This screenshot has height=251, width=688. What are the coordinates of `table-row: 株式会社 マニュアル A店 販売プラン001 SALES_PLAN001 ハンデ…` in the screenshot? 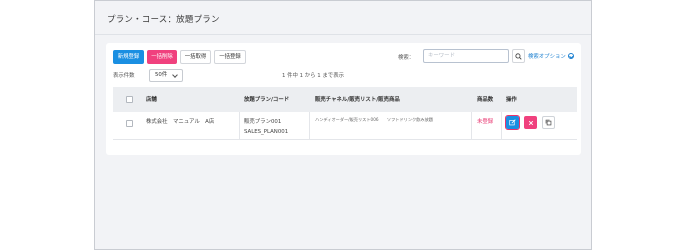 It's located at (345, 126).